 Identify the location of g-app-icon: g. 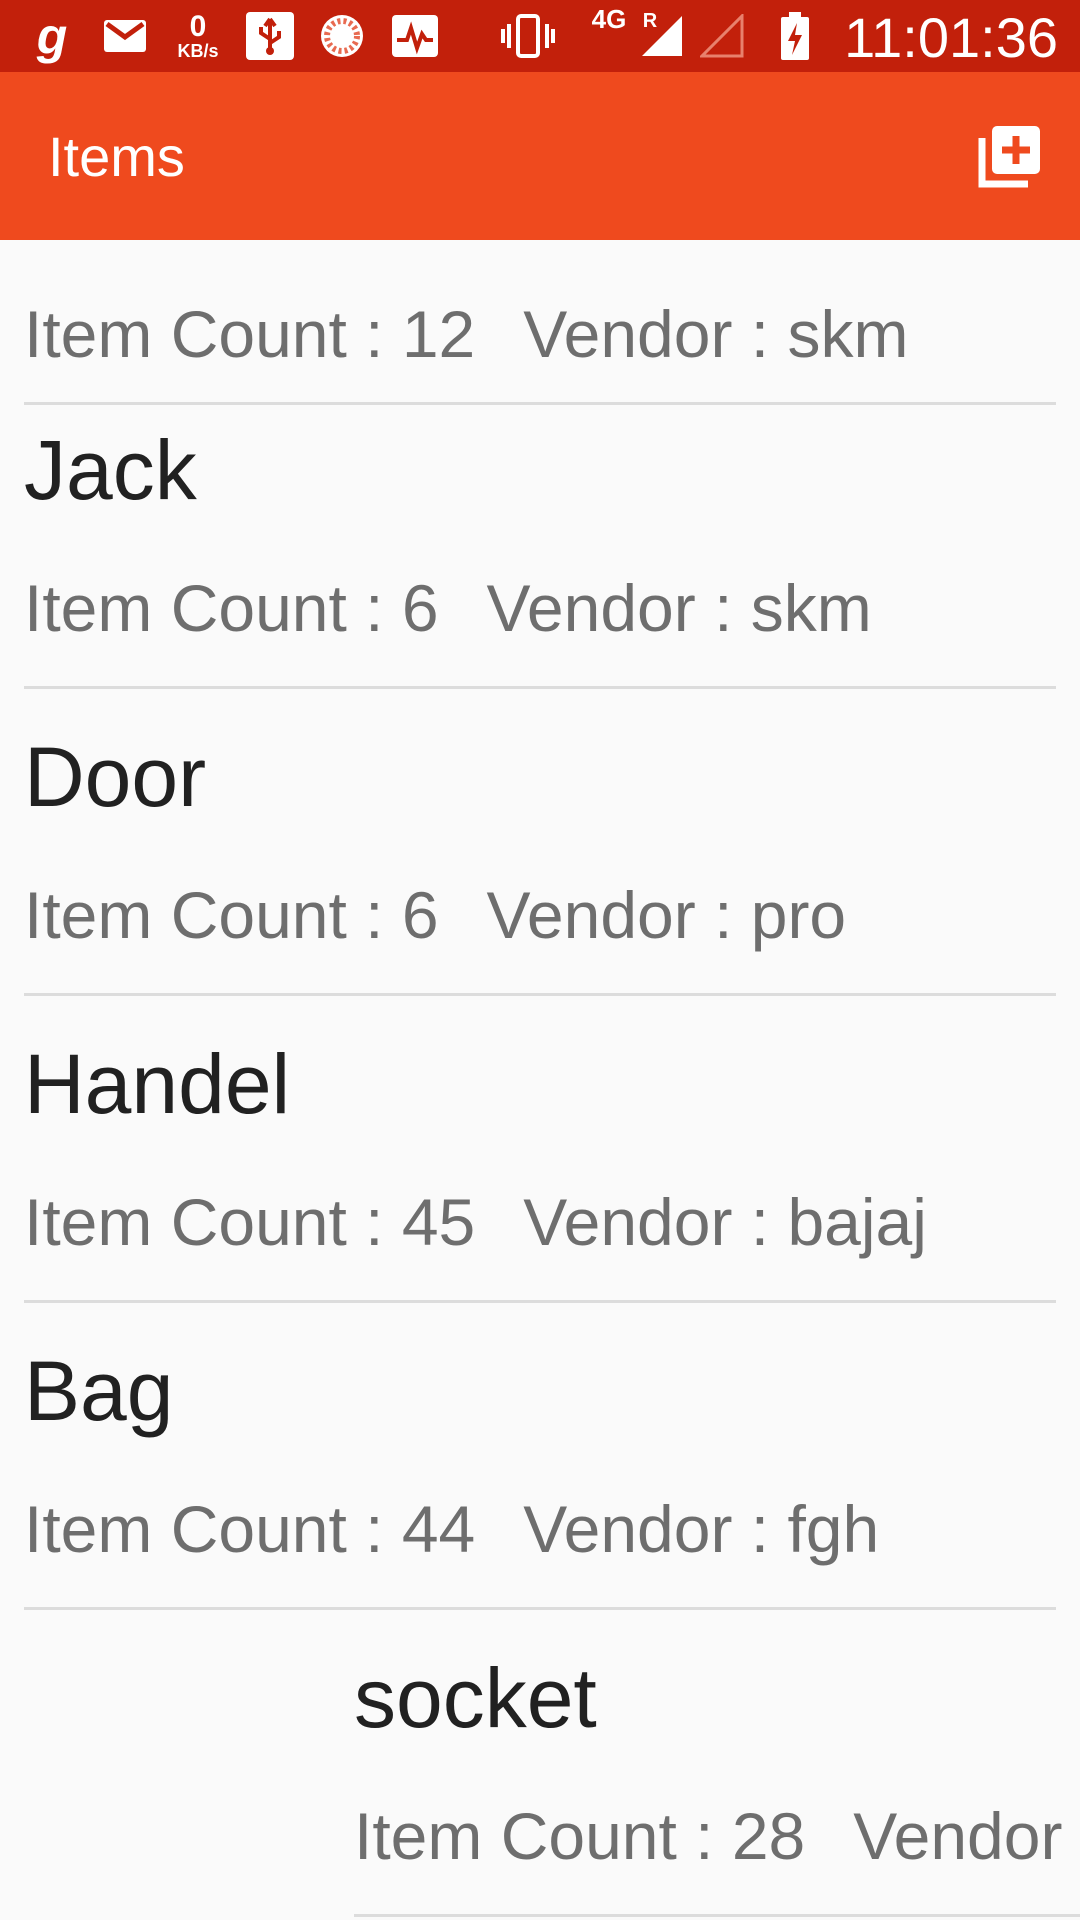
(52, 36).